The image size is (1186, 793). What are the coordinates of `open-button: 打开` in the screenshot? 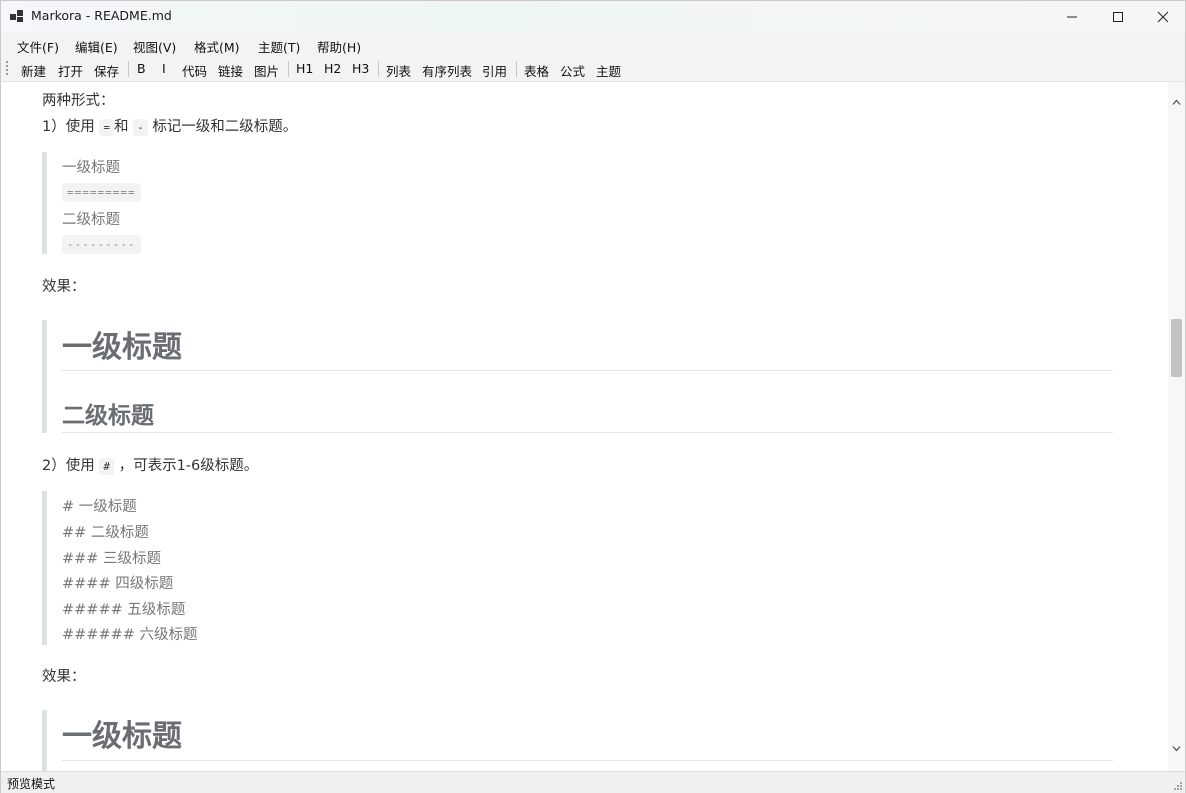 It's located at (70, 70).